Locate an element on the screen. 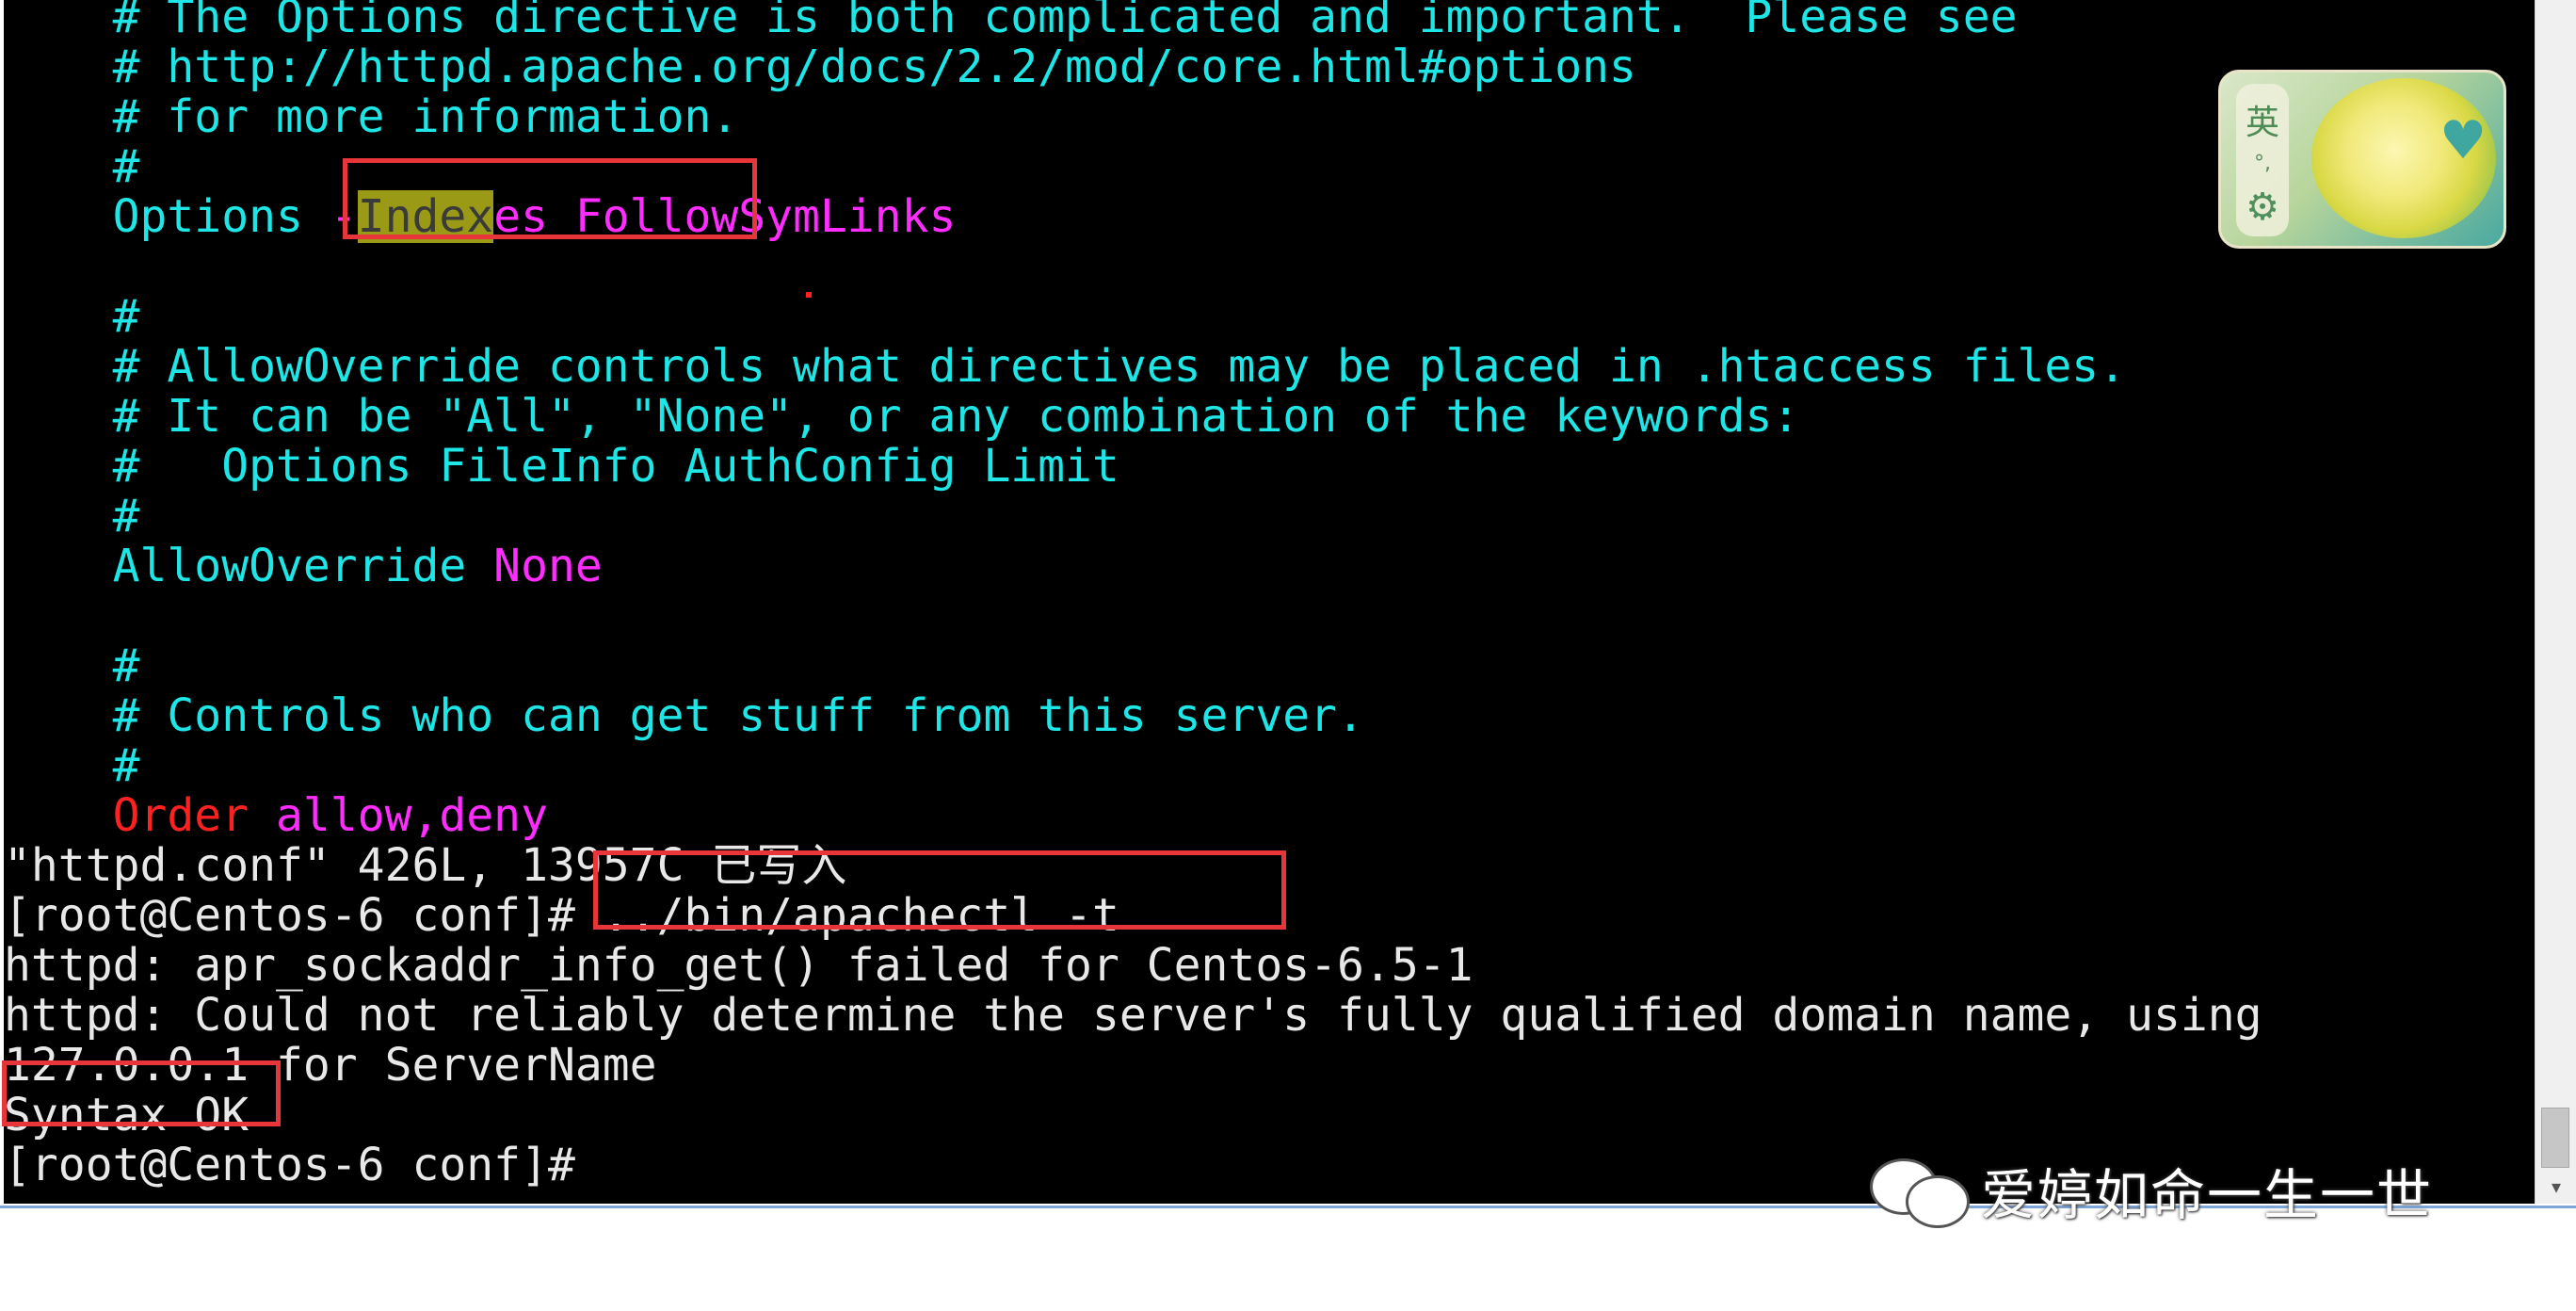  ime-punctuation-button: °, is located at coordinates (2262, 163).